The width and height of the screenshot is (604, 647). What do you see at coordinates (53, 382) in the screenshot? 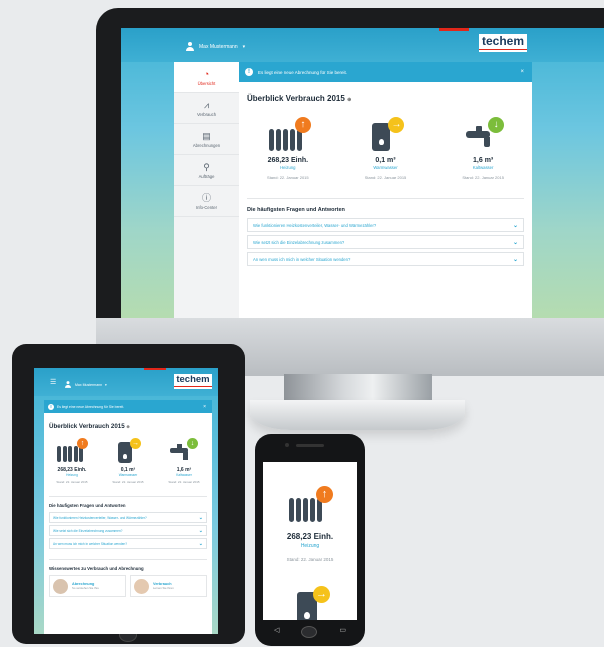
I see `hamburger-icon: ☰` at bounding box center [53, 382].